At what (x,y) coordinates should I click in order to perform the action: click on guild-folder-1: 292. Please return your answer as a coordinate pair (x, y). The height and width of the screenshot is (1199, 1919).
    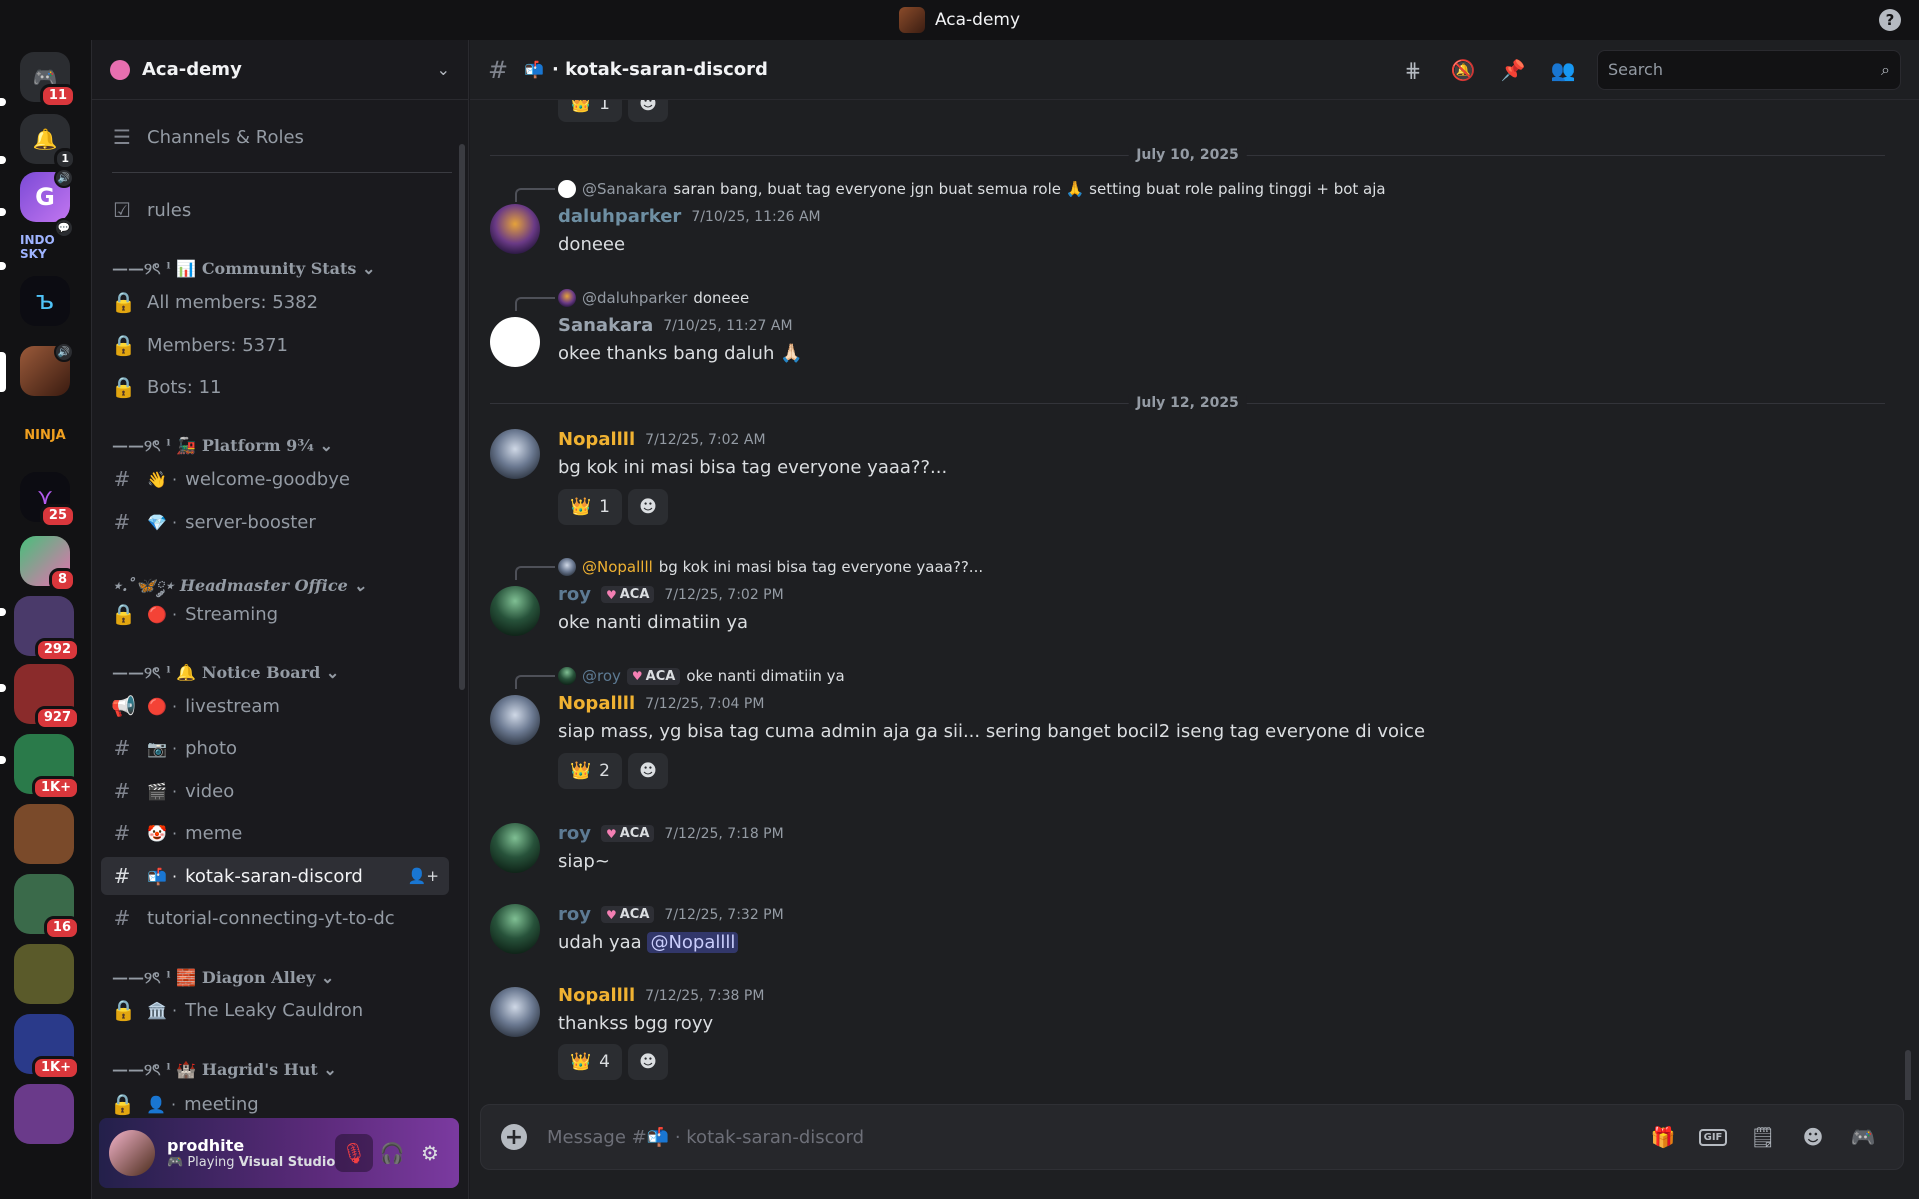
    Looking at the image, I should click on (47, 629).